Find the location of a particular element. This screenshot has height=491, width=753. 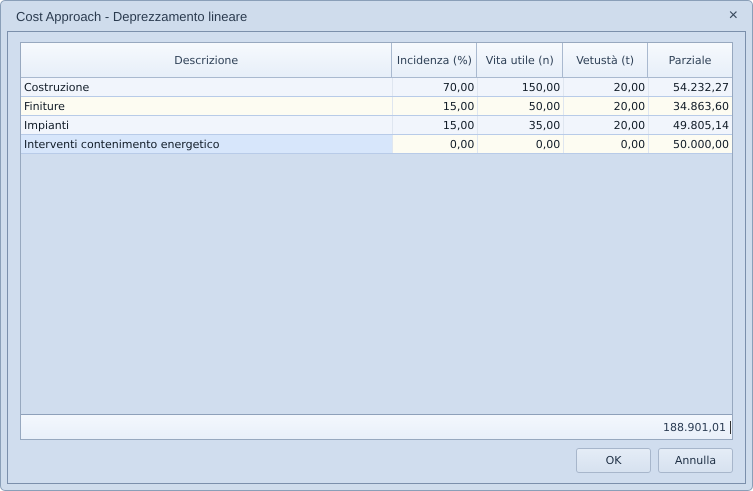

table-cell: Interventi contenimento energetico is located at coordinates (206, 144).